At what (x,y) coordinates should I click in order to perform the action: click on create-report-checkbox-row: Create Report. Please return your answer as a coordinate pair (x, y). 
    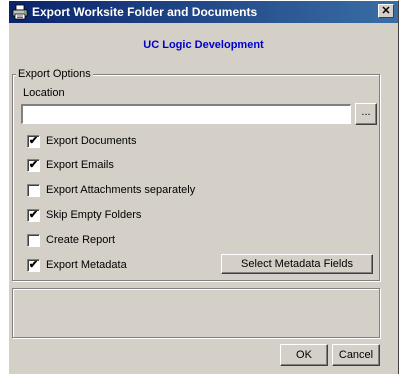
    Looking at the image, I should click on (71, 240).